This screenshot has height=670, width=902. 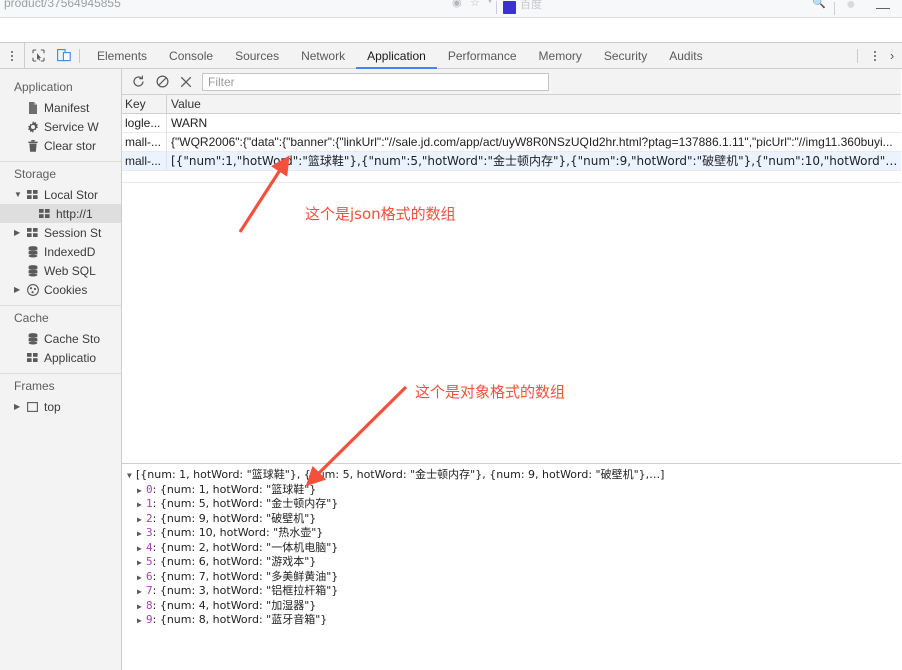 I want to click on refresh-icon, so click(x=138, y=82).